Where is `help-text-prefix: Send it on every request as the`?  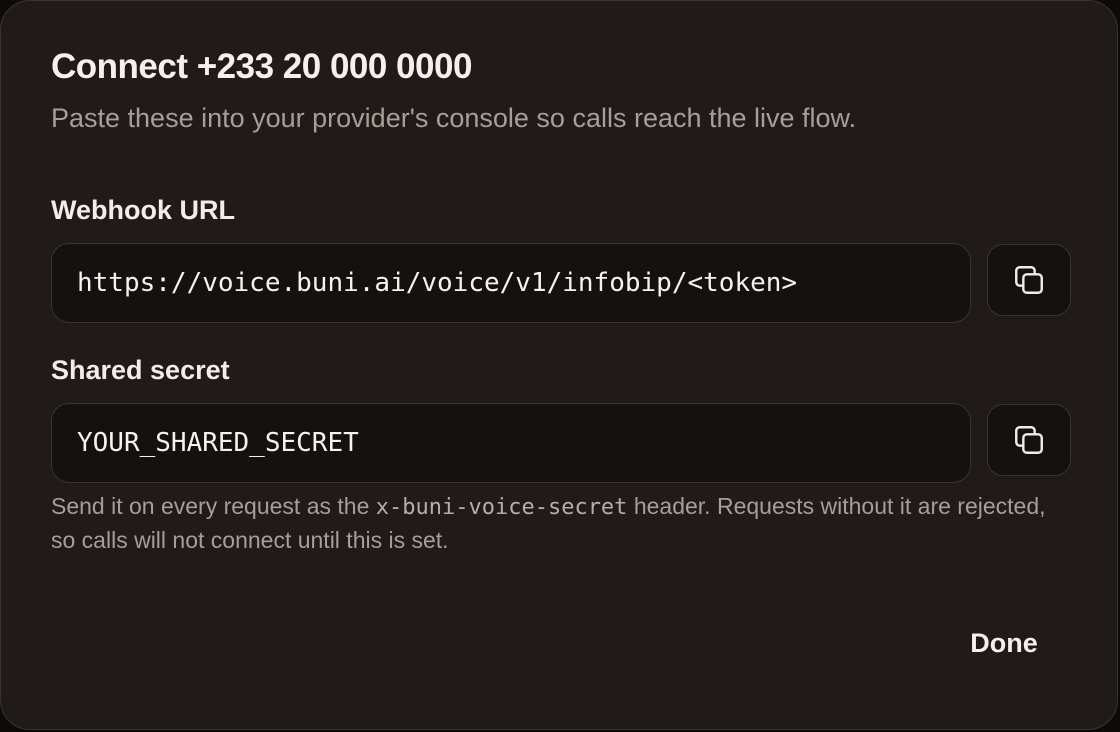
help-text-prefix: Send it on every request as the is located at coordinates (213, 506).